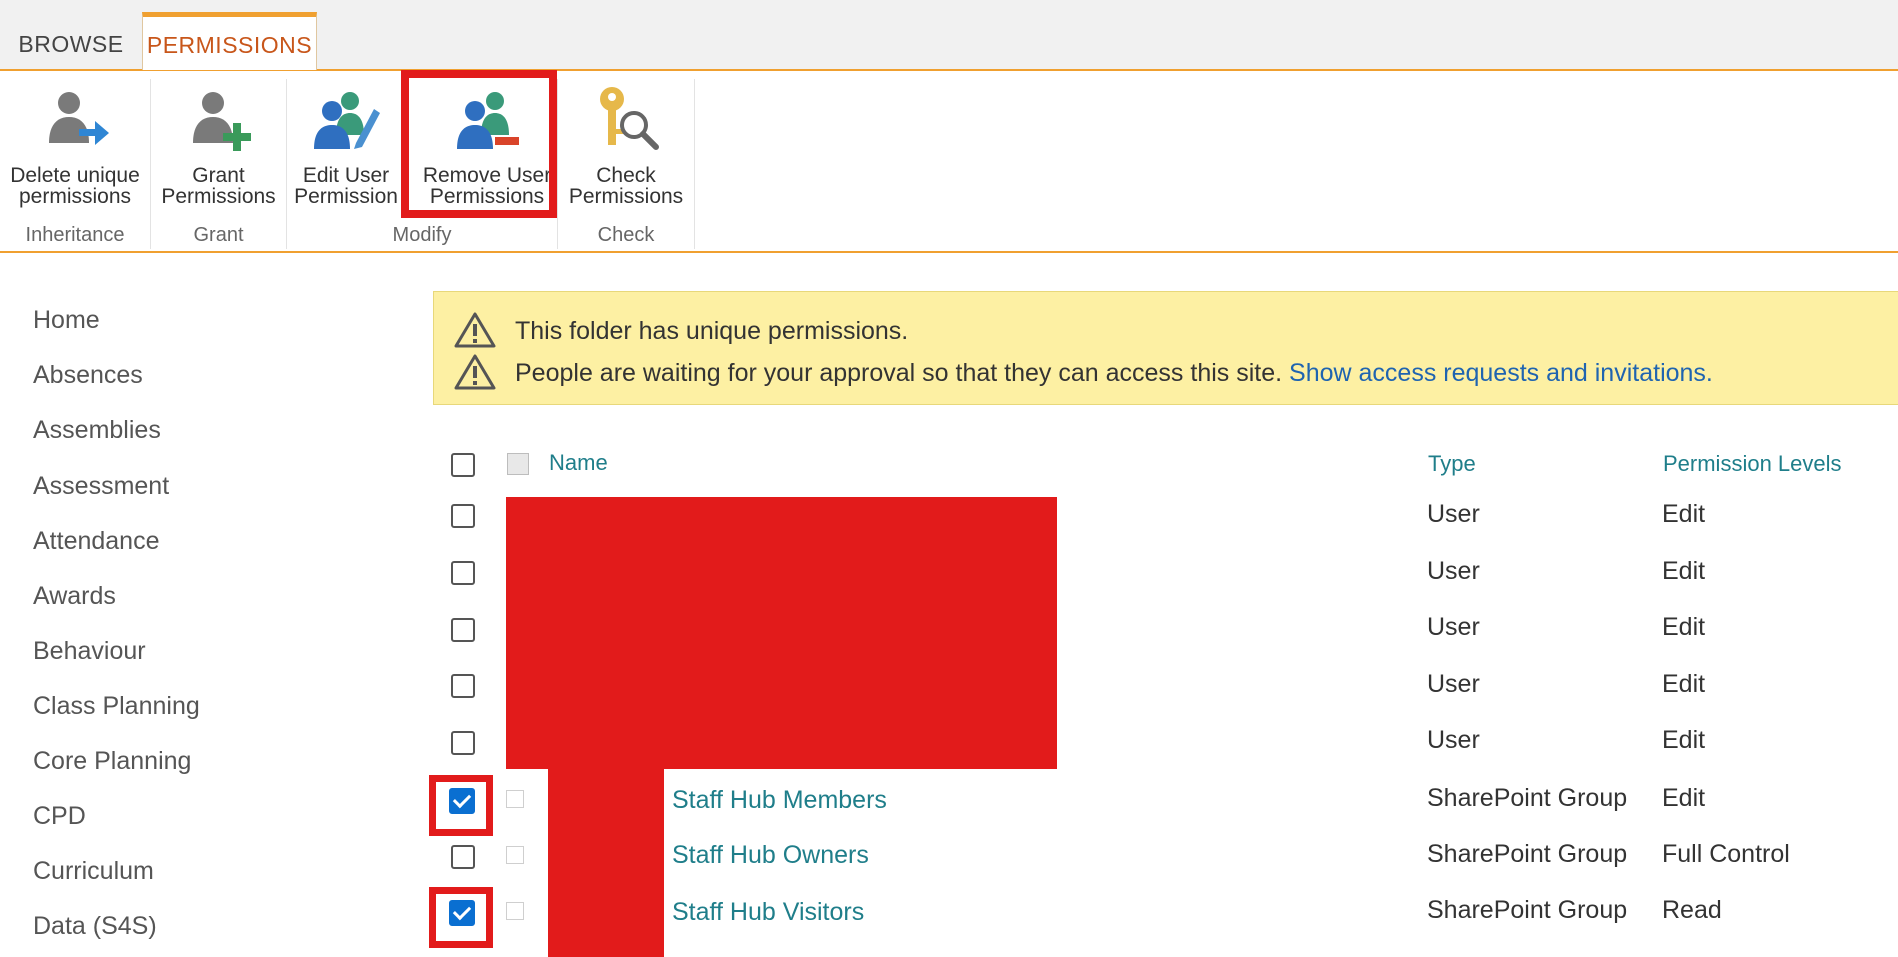  Describe the element at coordinates (1692, 910) in the screenshot. I see `row-permission-level: Read` at that location.